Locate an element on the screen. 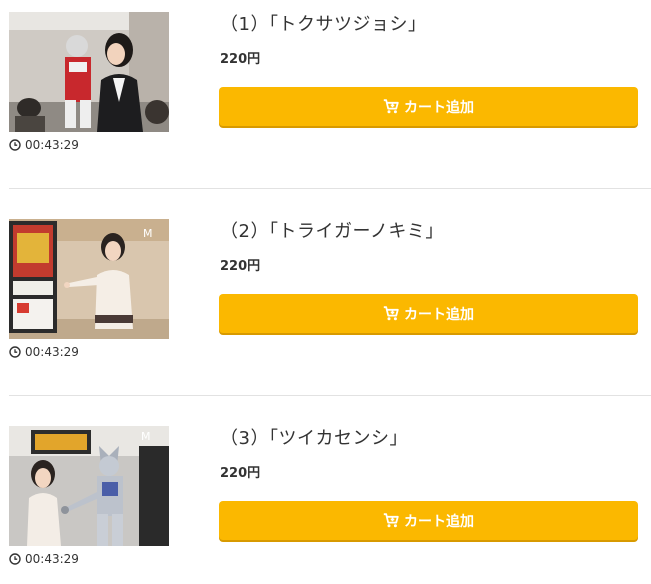  episode-thumbnail is located at coordinates (89, 72).